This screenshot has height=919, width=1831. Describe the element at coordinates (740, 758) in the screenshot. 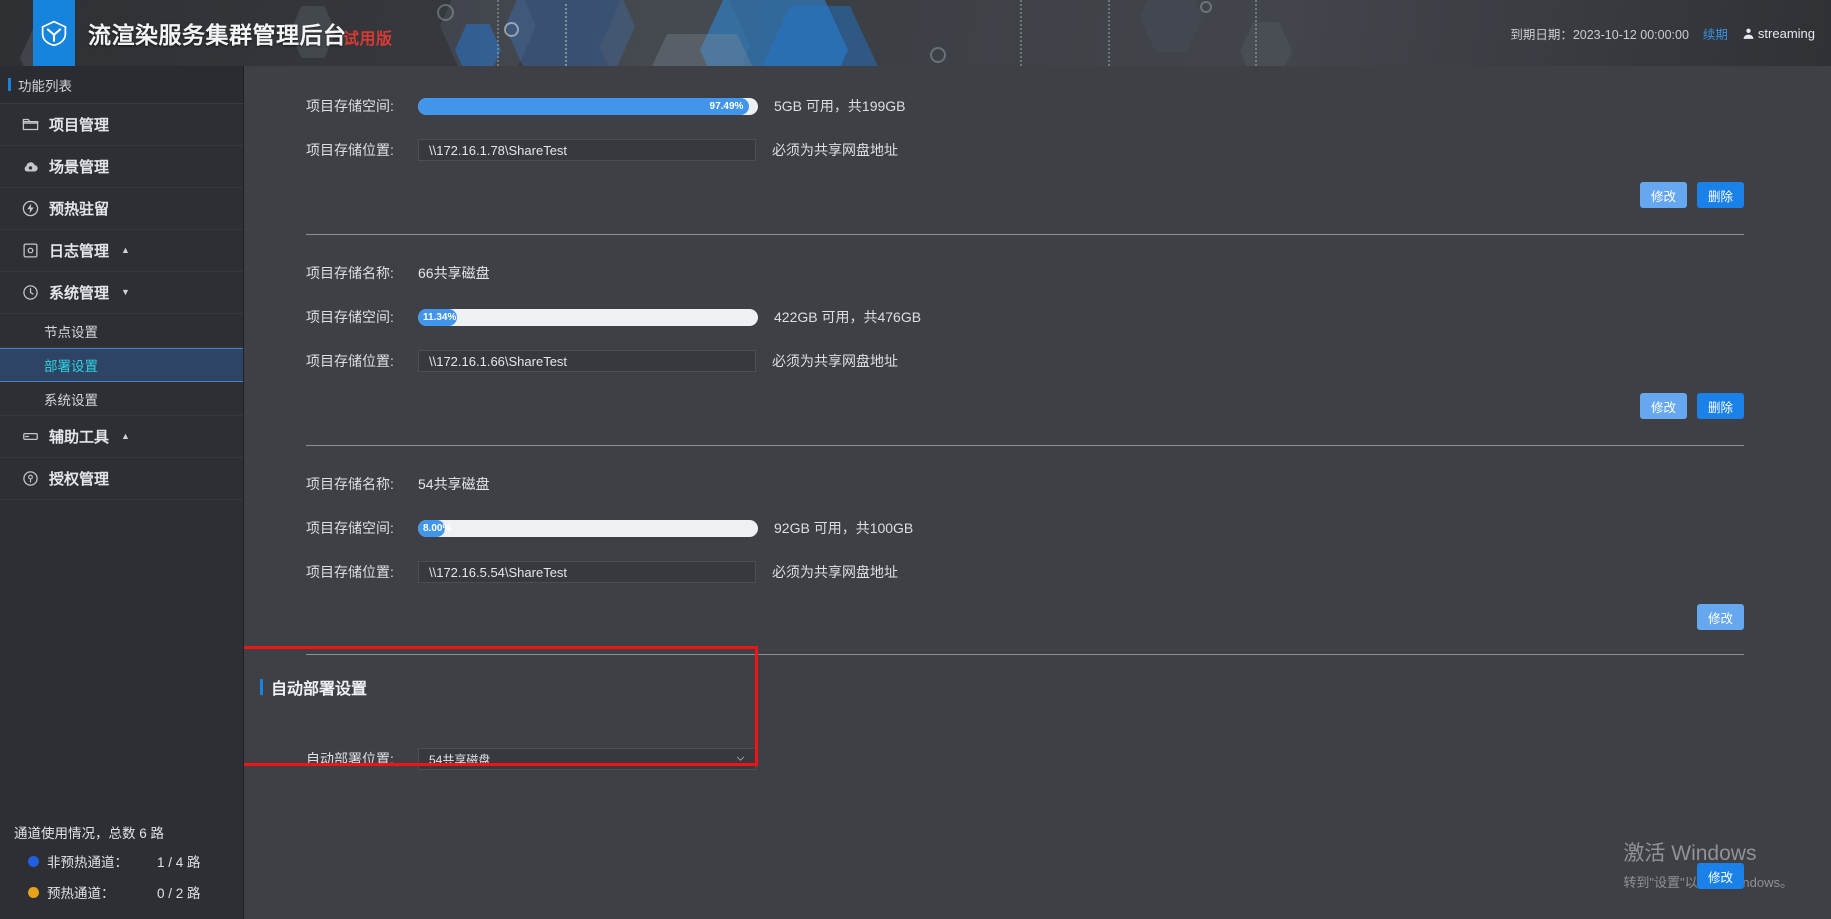

I see `chevron-down-icon` at that location.